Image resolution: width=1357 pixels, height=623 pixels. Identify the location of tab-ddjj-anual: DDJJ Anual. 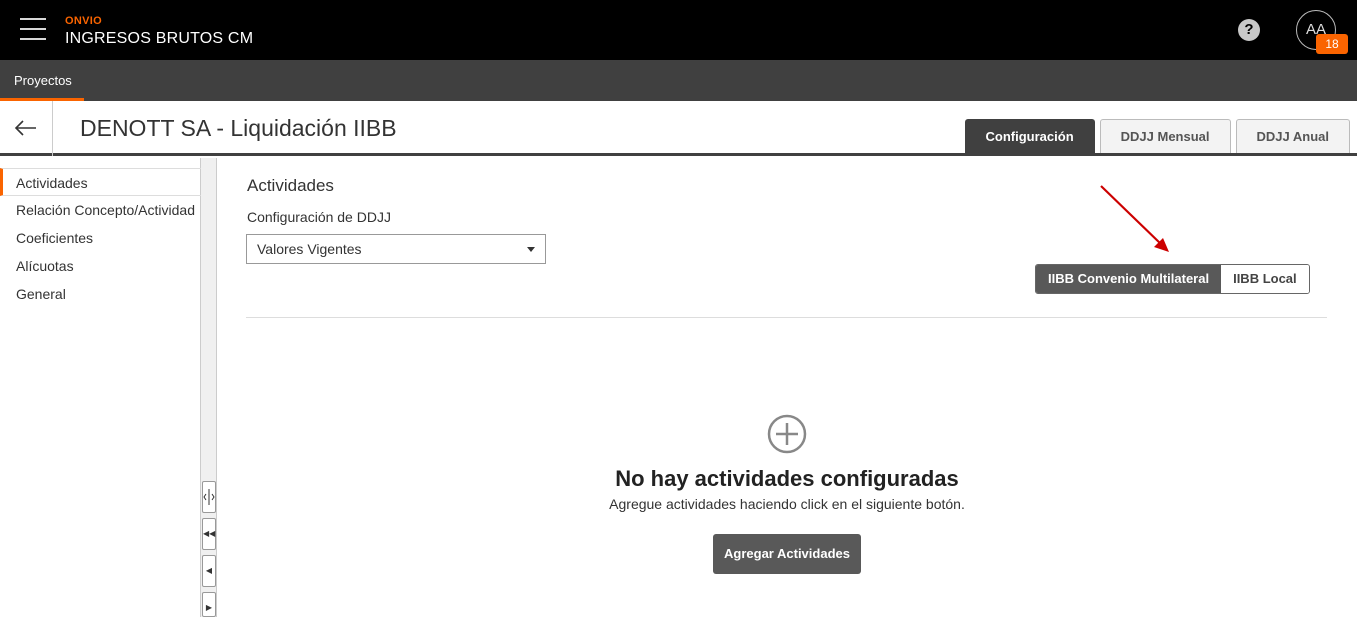
(1292, 136).